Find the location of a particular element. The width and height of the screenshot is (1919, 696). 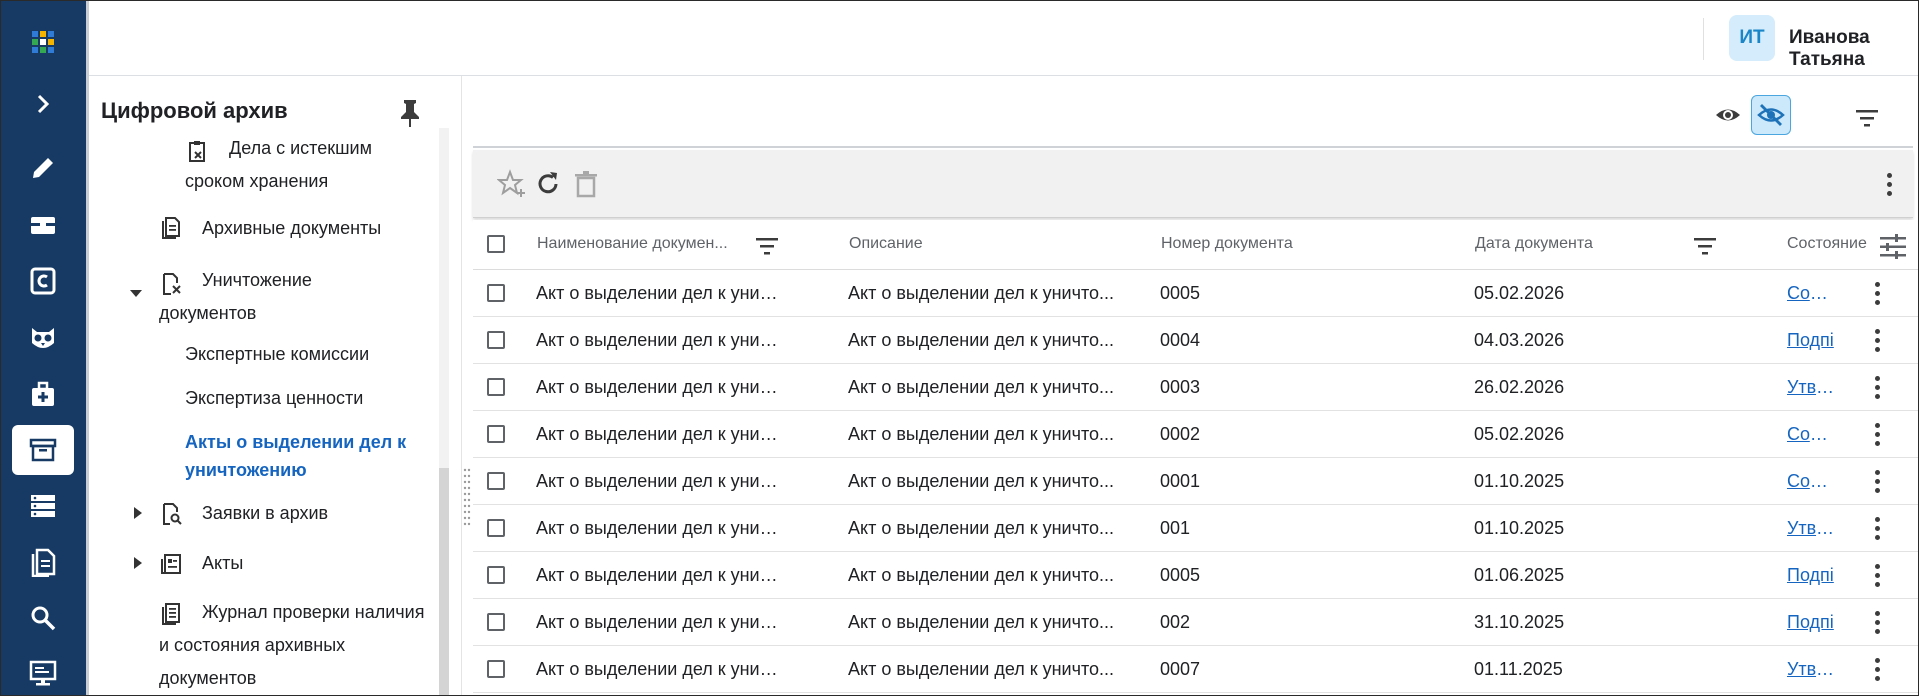

select-all-checkbox is located at coordinates (496, 244).